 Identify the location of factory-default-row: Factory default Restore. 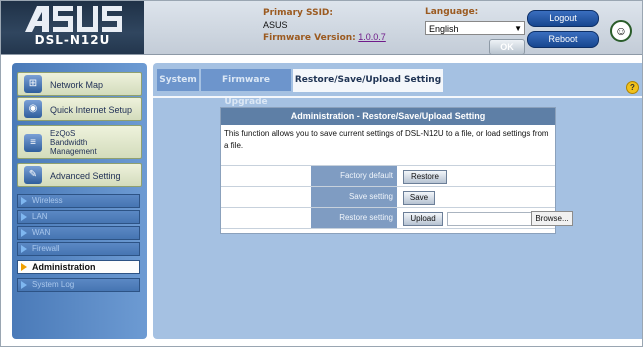
(388, 175).